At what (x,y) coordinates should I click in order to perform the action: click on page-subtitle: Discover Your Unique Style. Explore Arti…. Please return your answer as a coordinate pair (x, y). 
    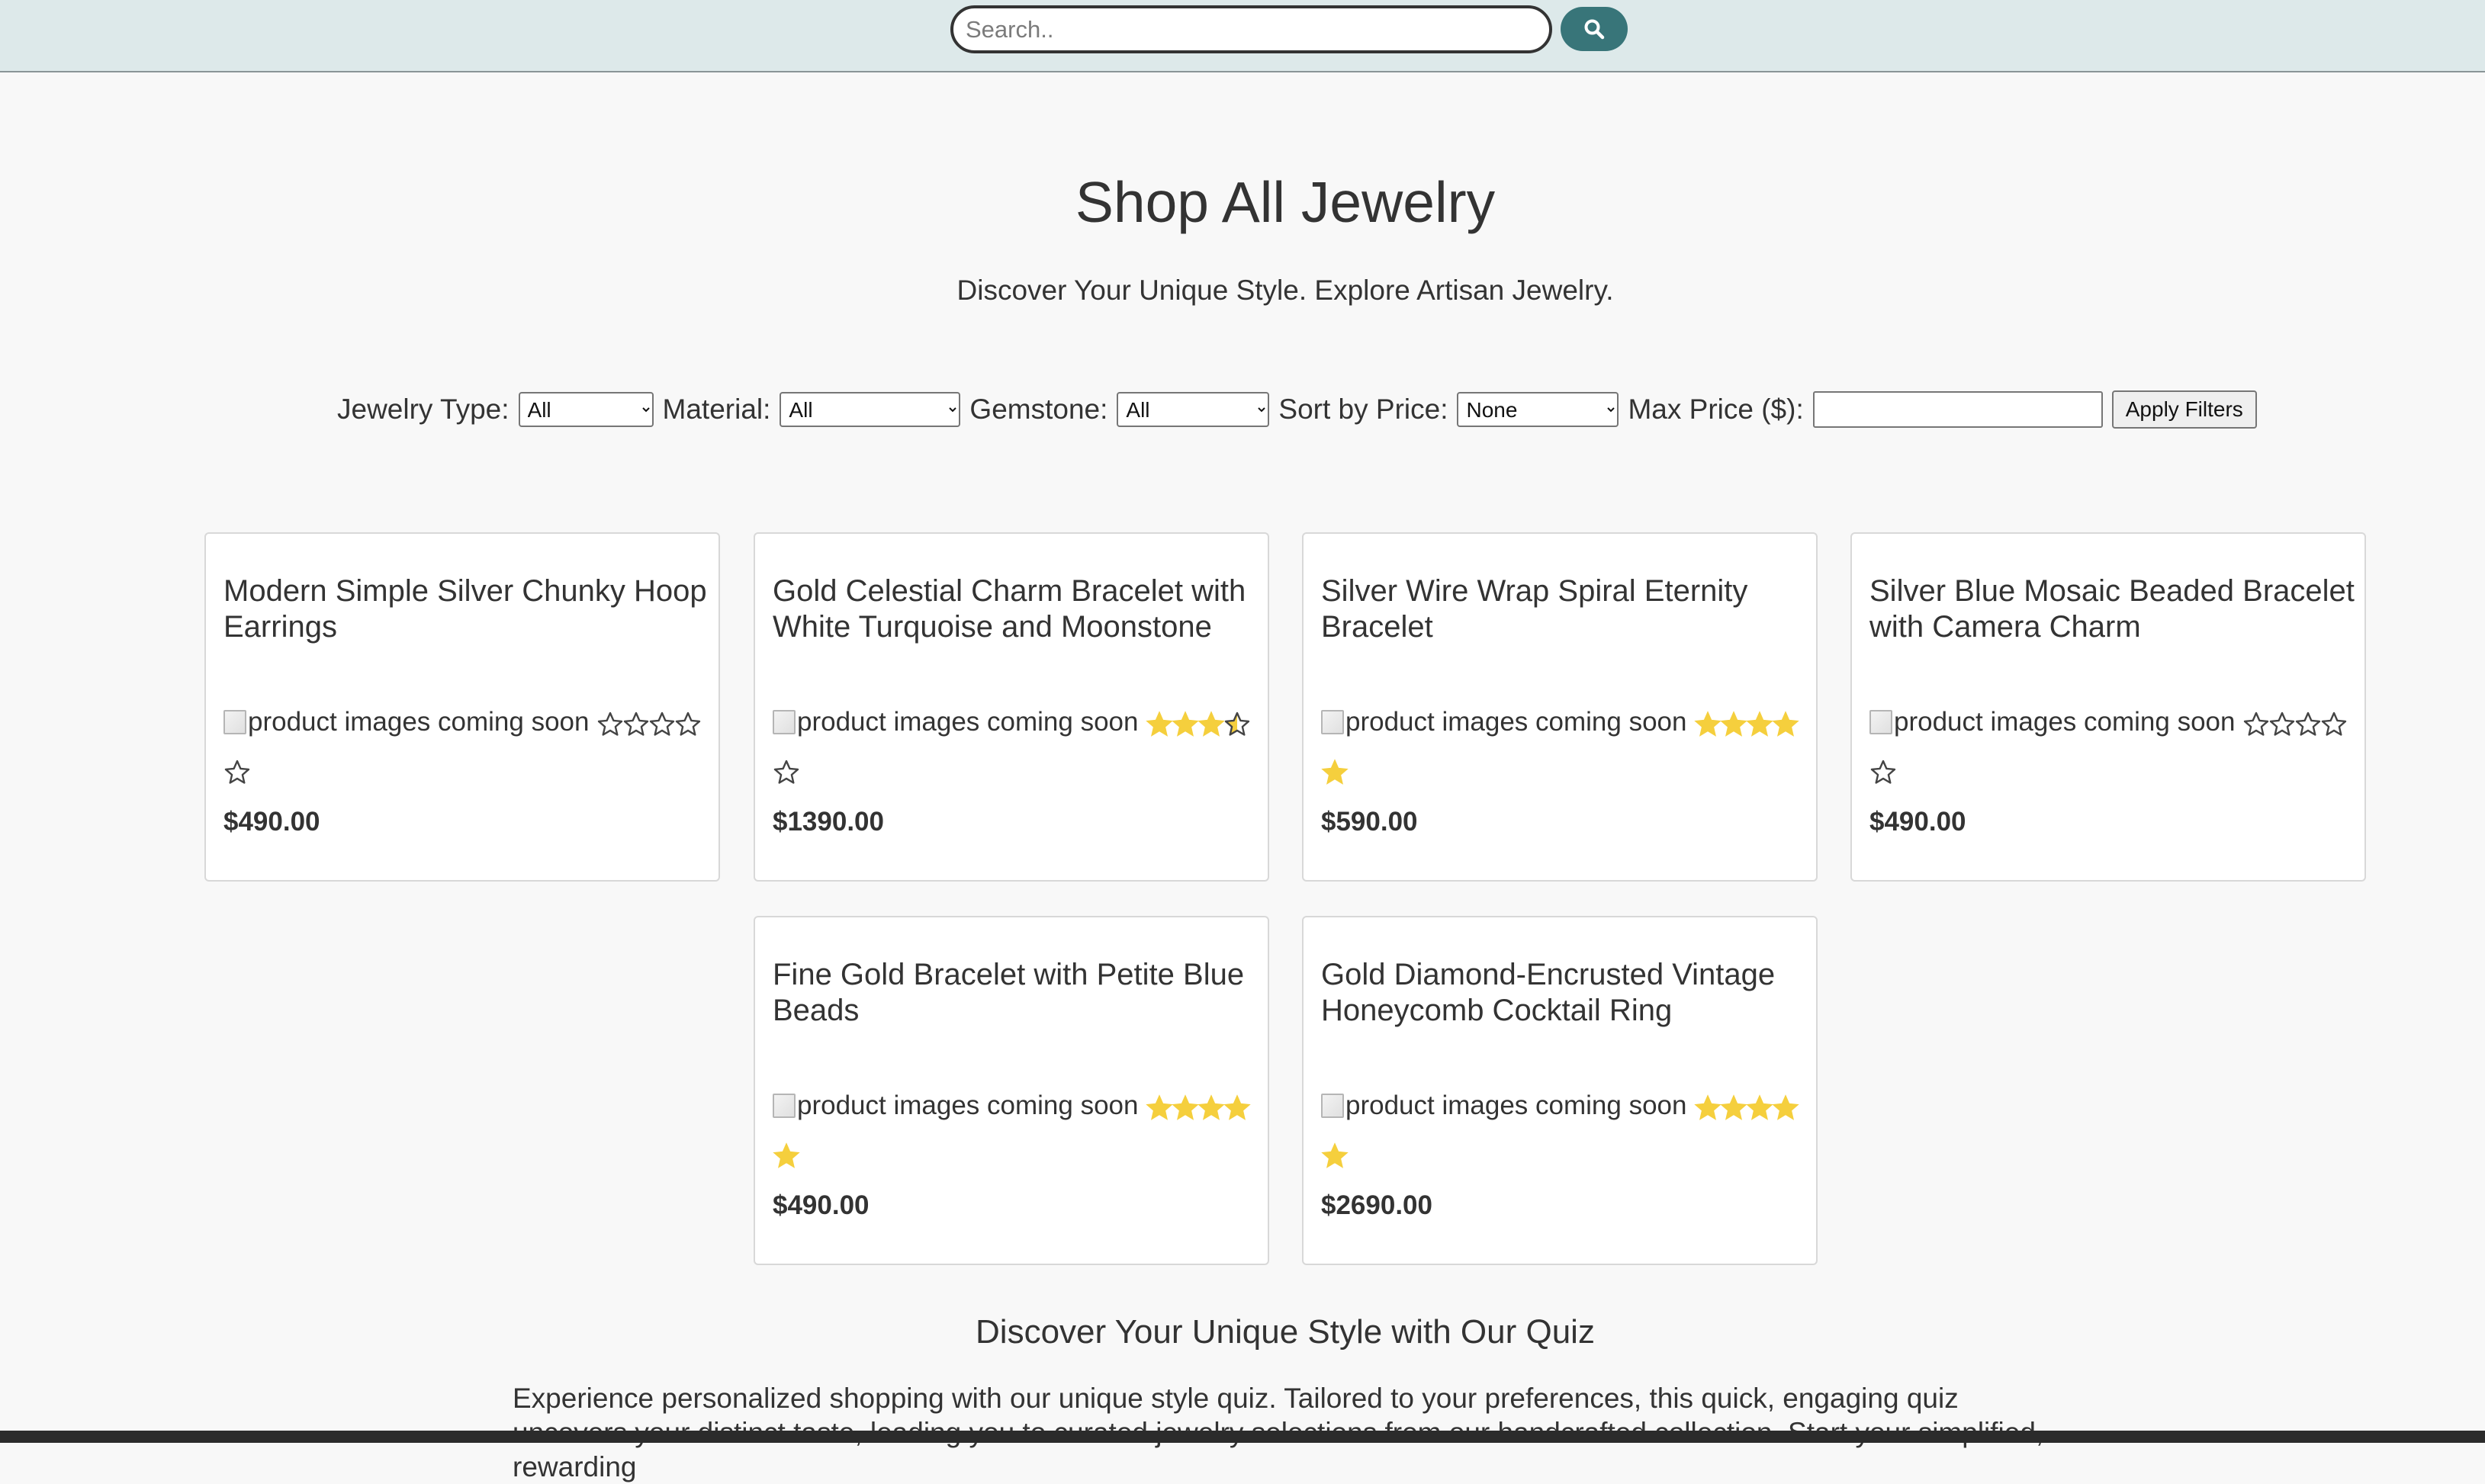
    Looking at the image, I should click on (1285, 290).